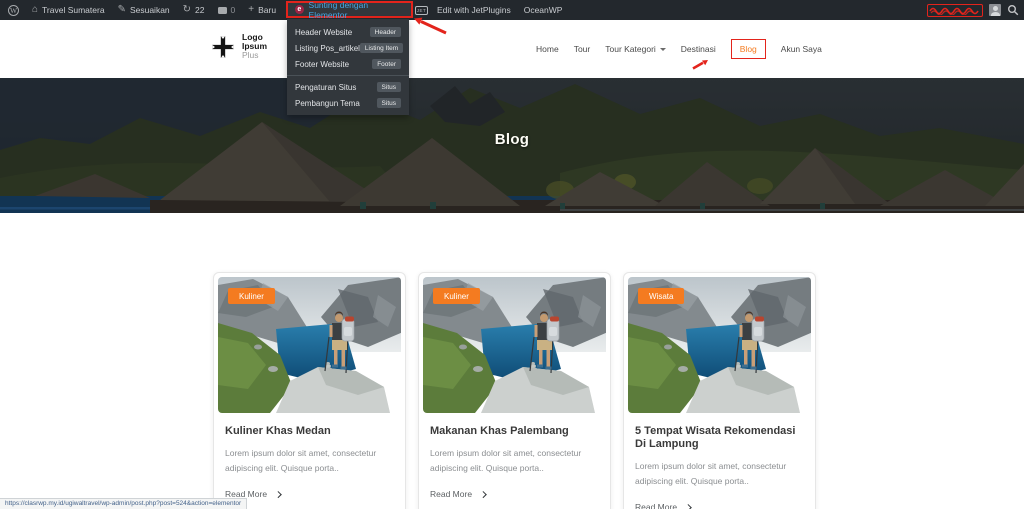 This screenshot has height=509, width=1024. What do you see at coordinates (1013, 10) in the screenshot?
I see `search-icon` at bounding box center [1013, 10].